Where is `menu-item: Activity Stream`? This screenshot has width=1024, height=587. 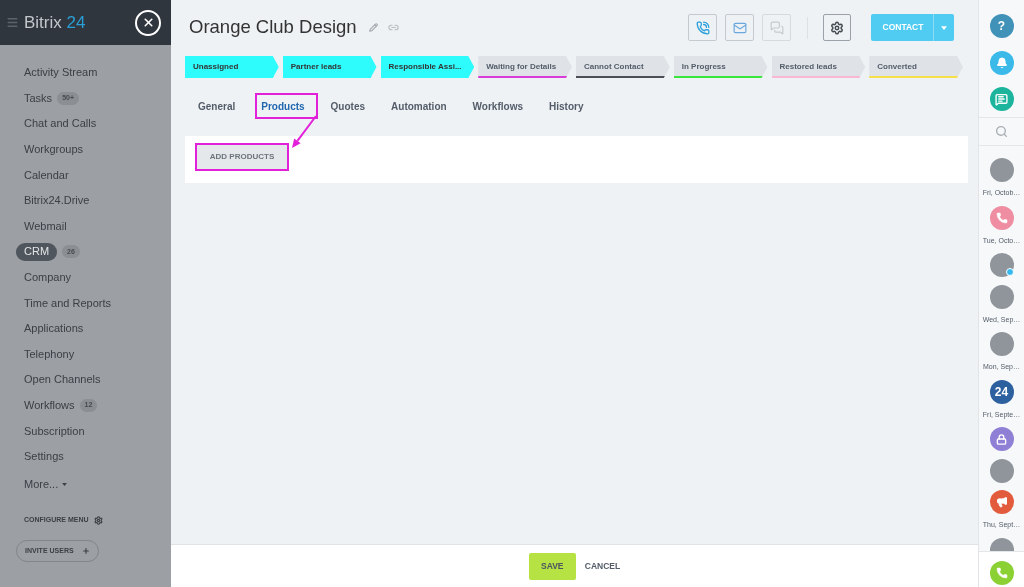 menu-item: Activity Stream is located at coordinates (61, 73).